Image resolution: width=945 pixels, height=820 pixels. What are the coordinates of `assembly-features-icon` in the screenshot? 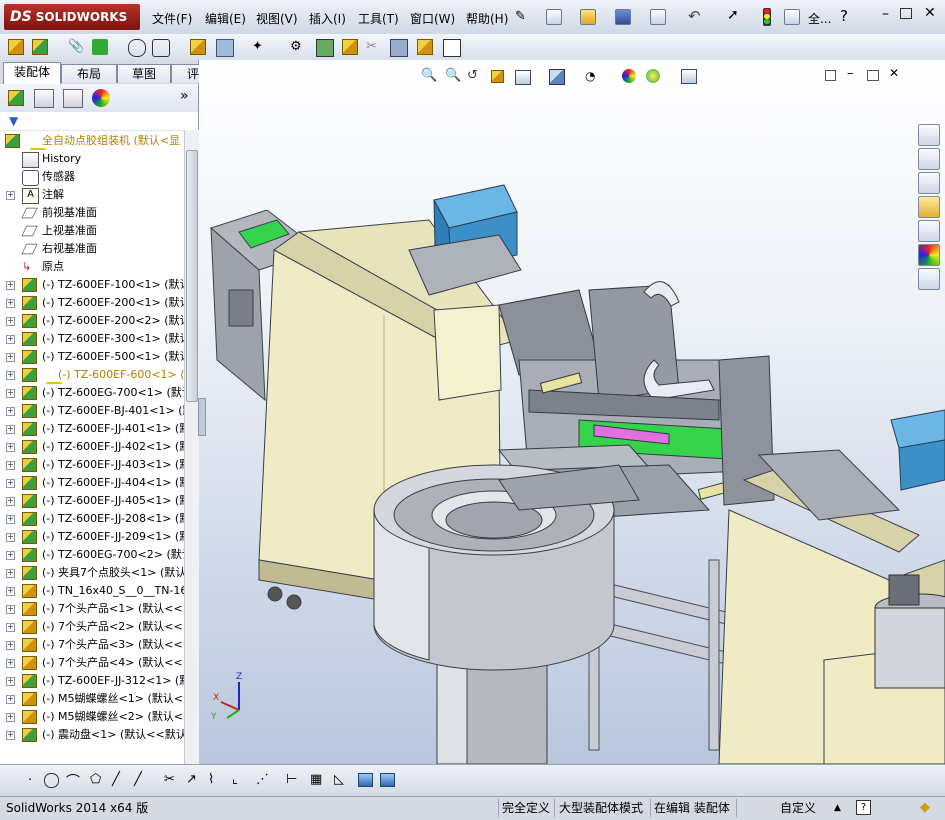 It's located at (225, 48).